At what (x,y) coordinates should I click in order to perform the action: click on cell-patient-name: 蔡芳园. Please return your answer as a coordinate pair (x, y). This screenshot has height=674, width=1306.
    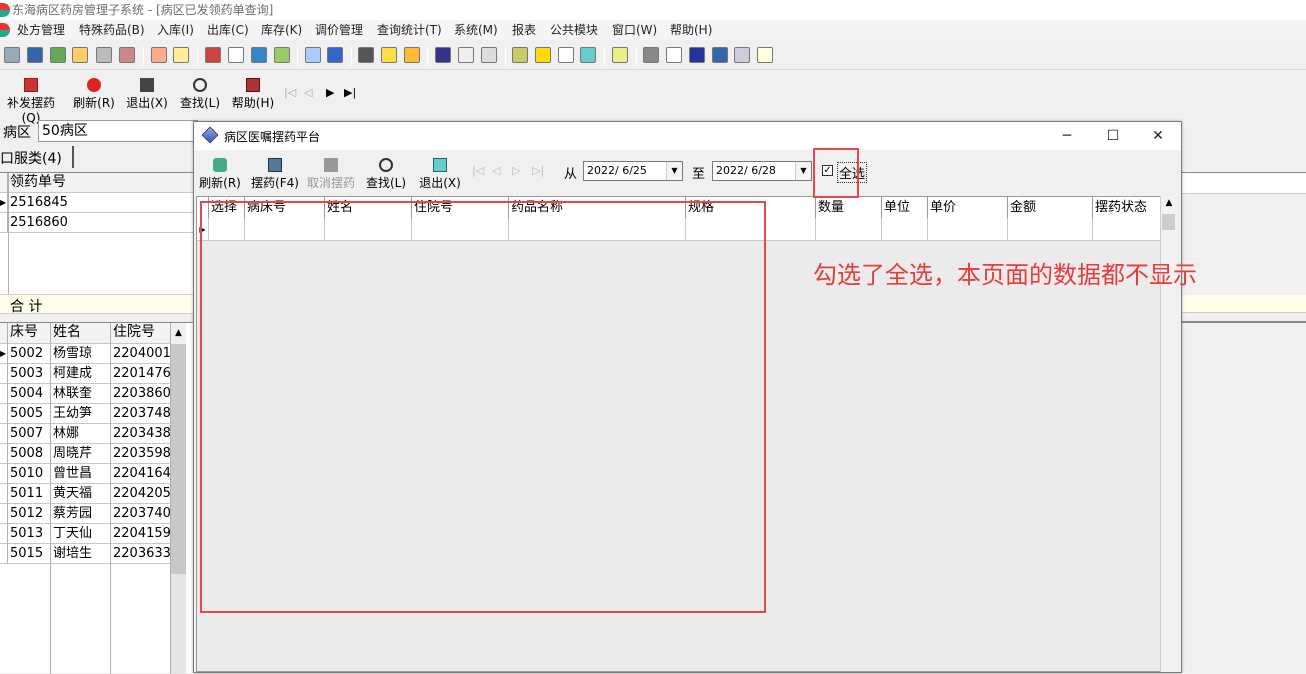
    Looking at the image, I should click on (81, 514).